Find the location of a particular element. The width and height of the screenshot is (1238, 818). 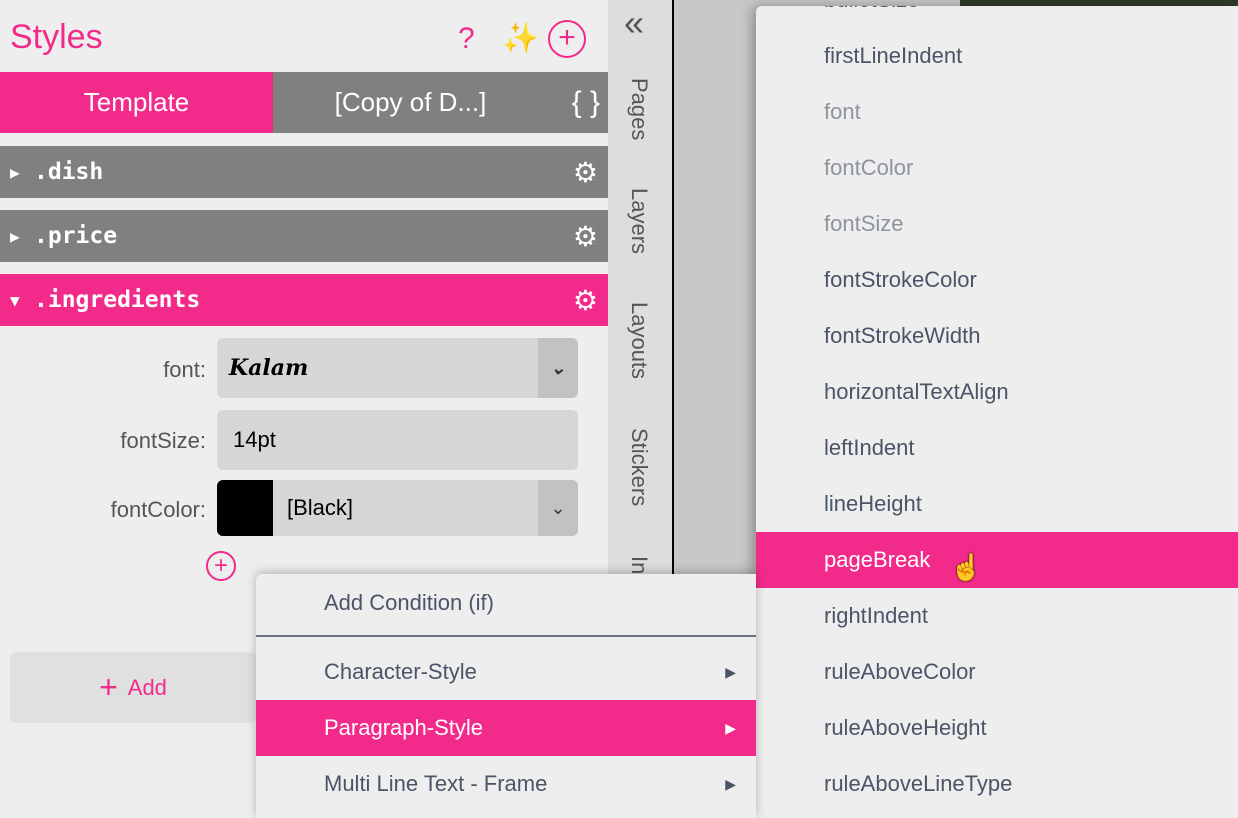

menu-item-add-condition: Add Condition (if) is located at coordinates (506, 603).